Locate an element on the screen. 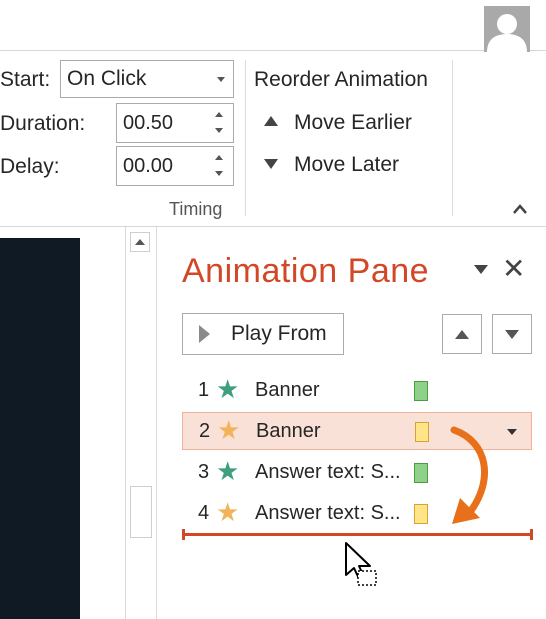 The width and height of the screenshot is (546, 619). item-number: 4 is located at coordinates (204, 513).